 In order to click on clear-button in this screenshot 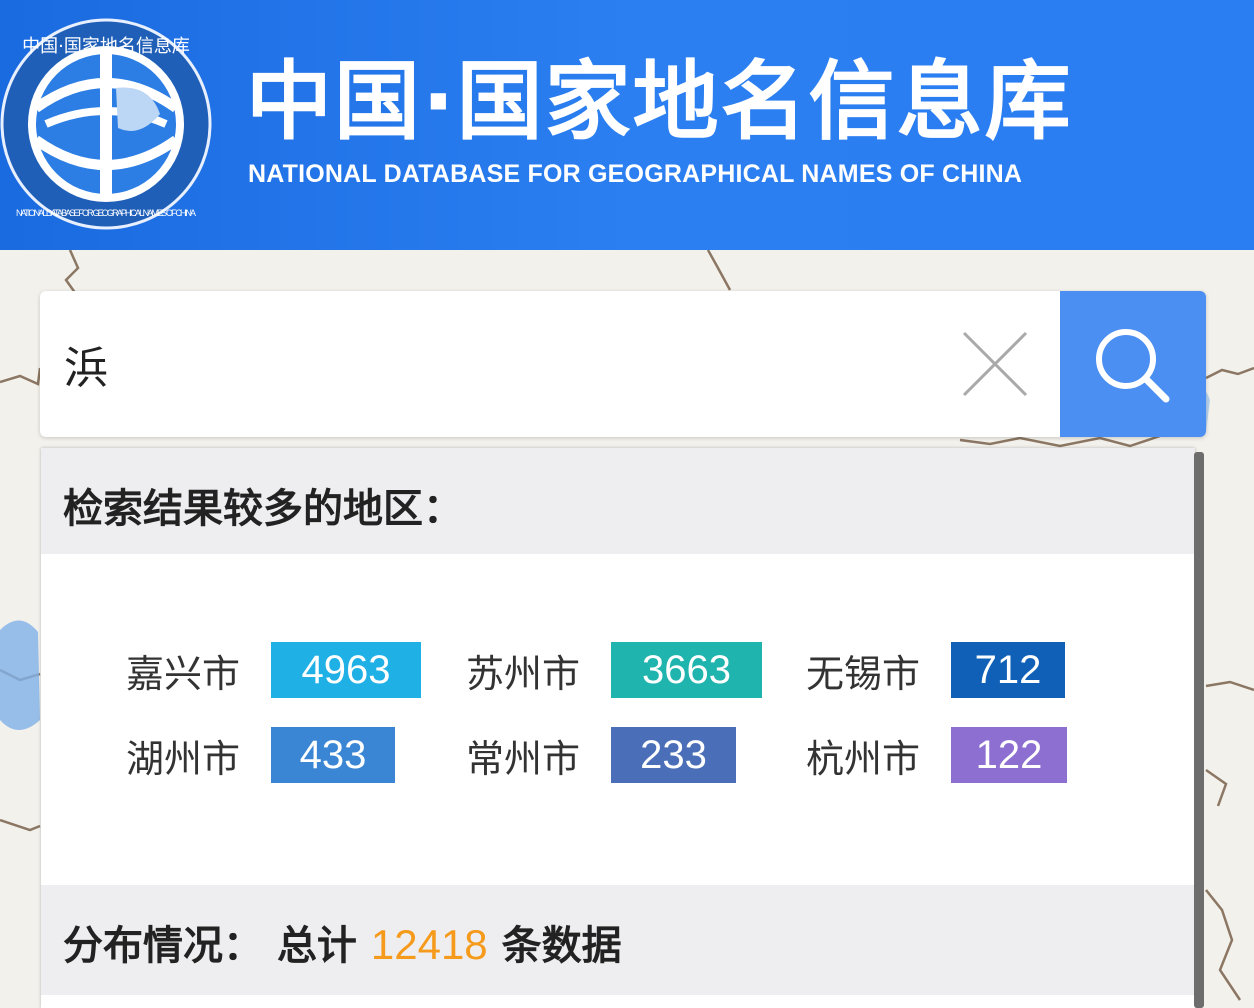, I will do `click(995, 364)`.